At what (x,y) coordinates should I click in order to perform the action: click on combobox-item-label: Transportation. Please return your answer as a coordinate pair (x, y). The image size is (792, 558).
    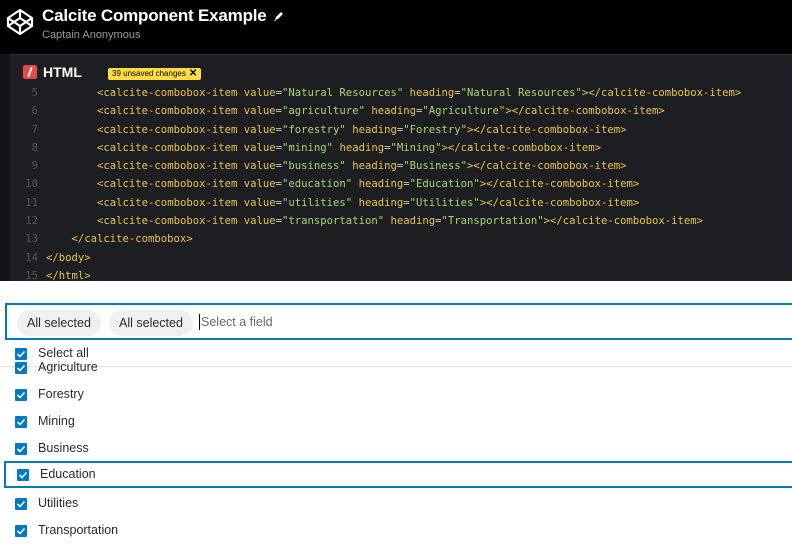
    Looking at the image, I should click on (78, 530).